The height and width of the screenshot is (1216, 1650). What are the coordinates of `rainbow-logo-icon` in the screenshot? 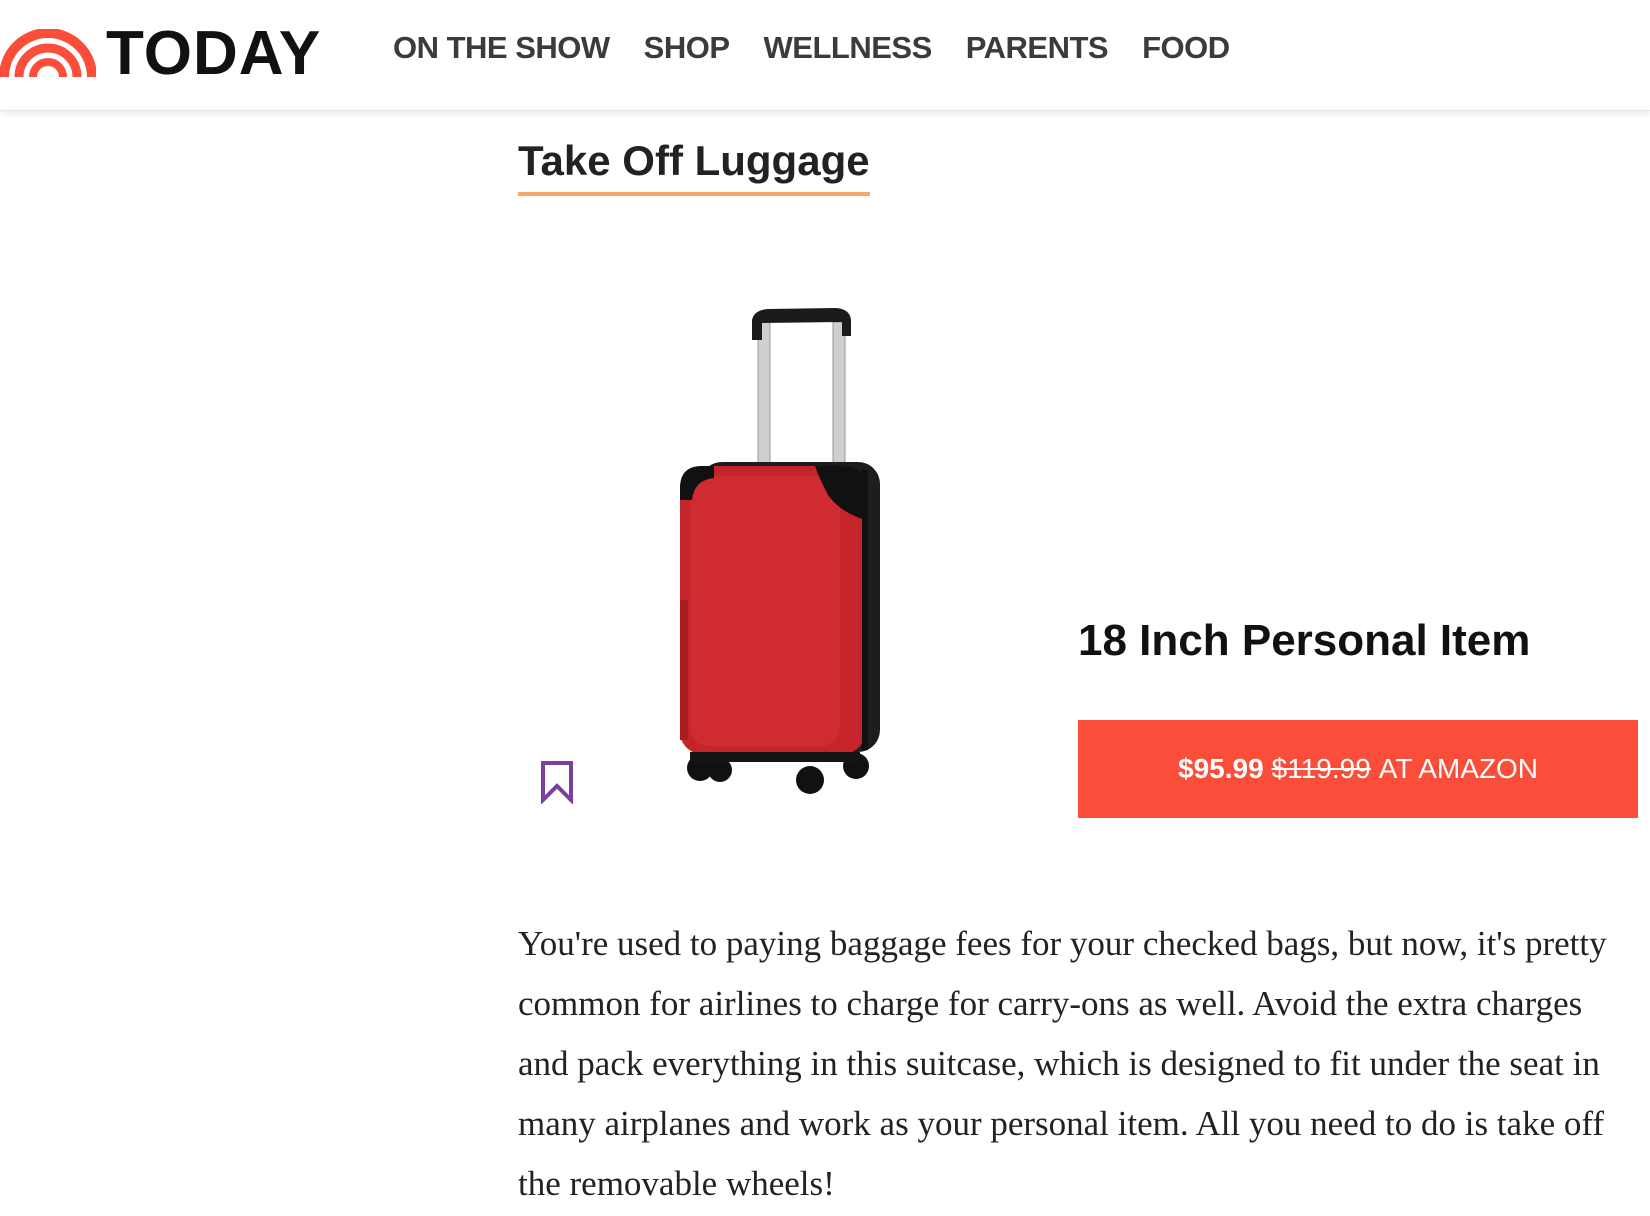 It's located at (48, 53).